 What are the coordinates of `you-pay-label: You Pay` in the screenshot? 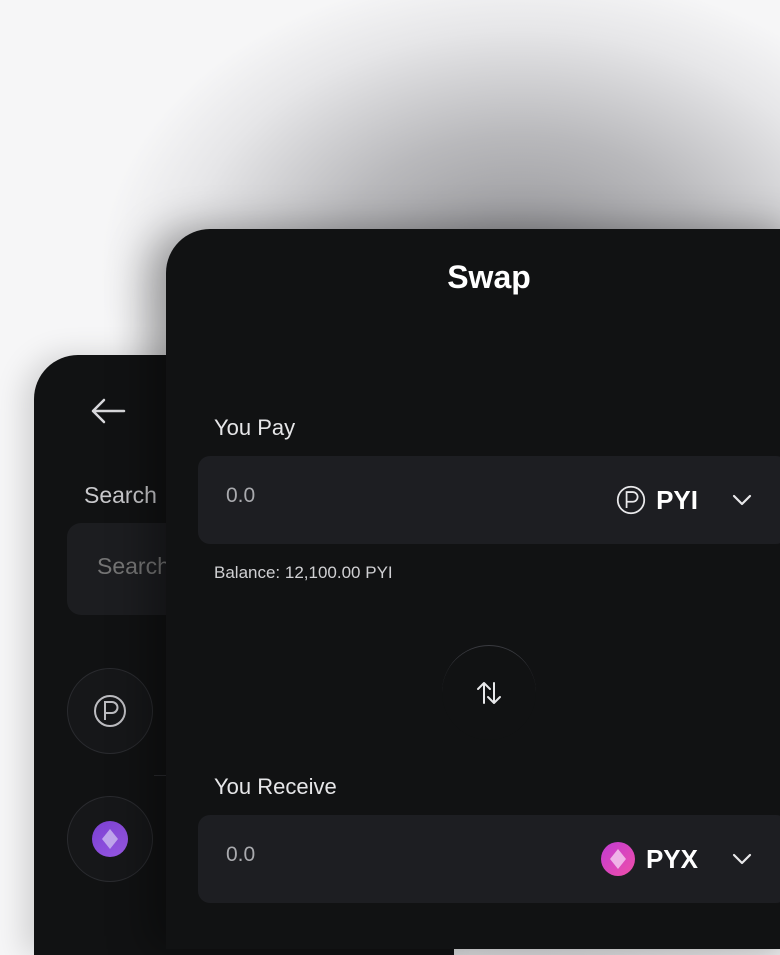 It's located at (255, 427).